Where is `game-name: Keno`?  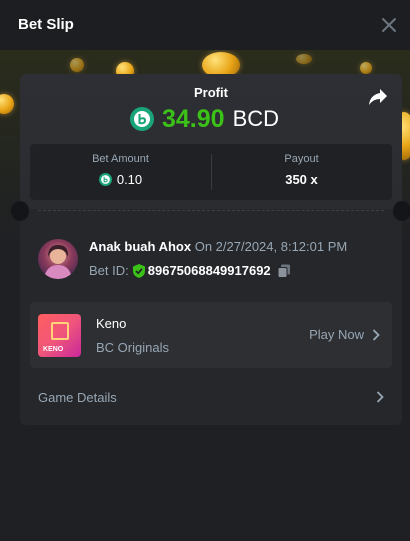
game-name: Keno is located at coordinates (111, 323).